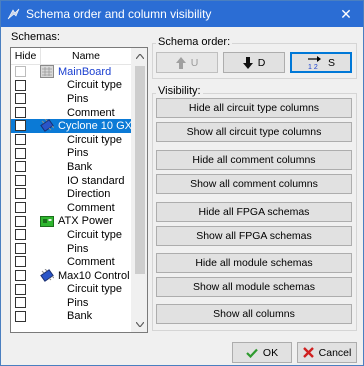 This screenshot has width=364, height=366. What do you see at coordinates (85, 221) in the screenshot?
I see `schema-name: ATX Power` at bounding box center [85, 221].